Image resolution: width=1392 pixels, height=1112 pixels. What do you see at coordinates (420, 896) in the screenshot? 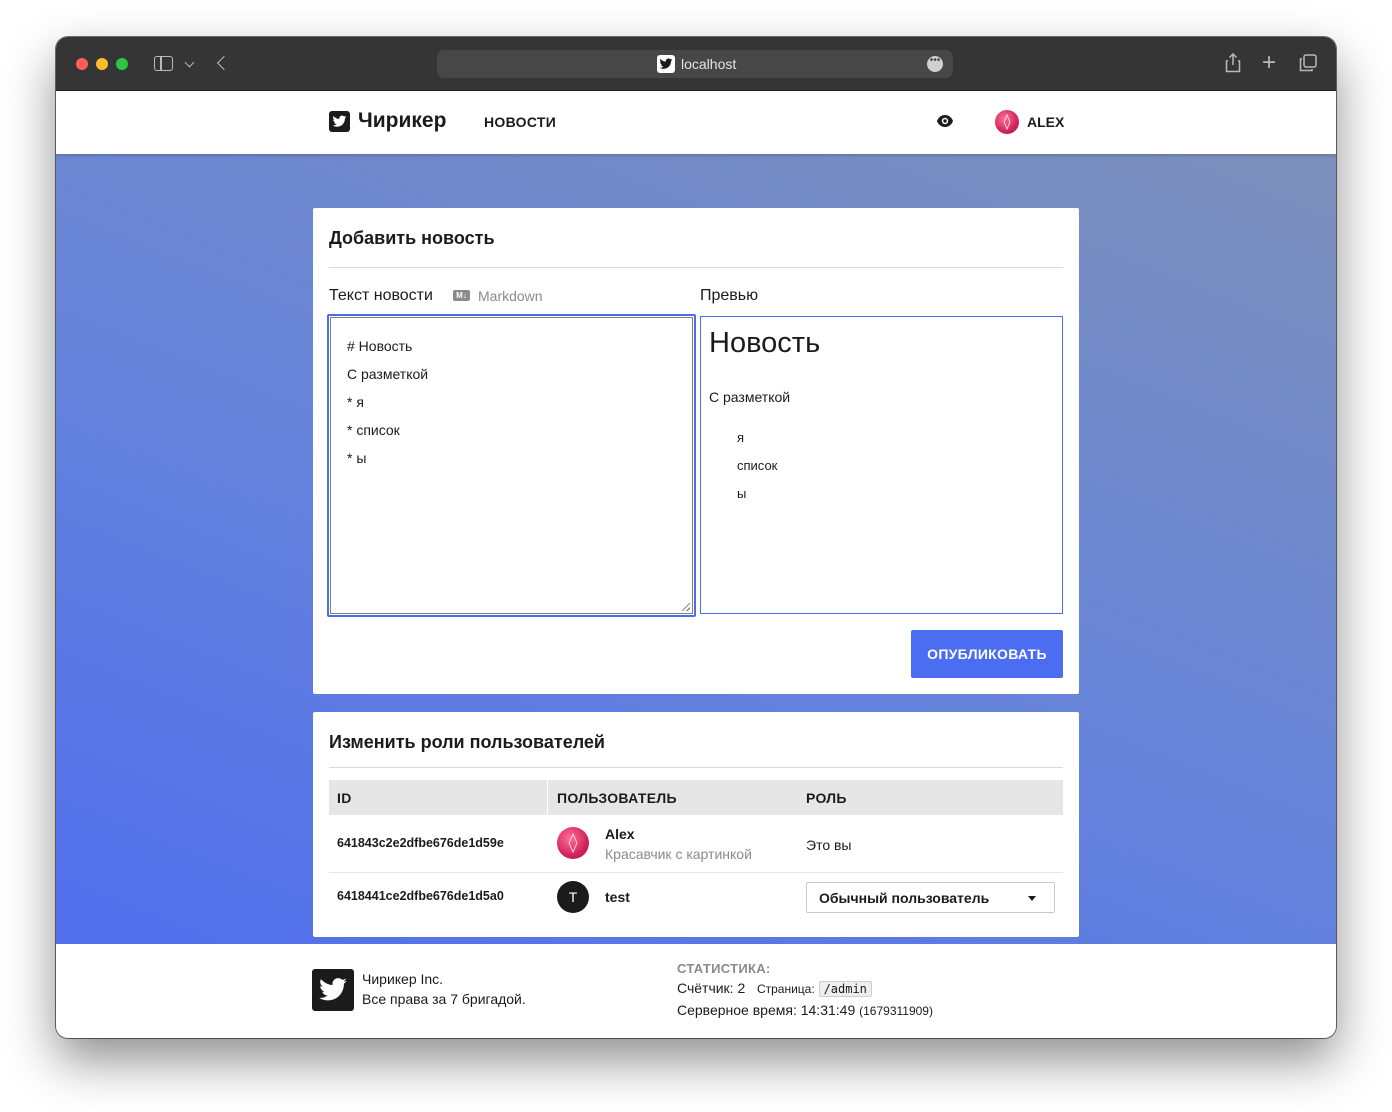
I see `user-id-cell: 6418441ce2dfbe676de1d5a0` at bounding box center [420, 896].